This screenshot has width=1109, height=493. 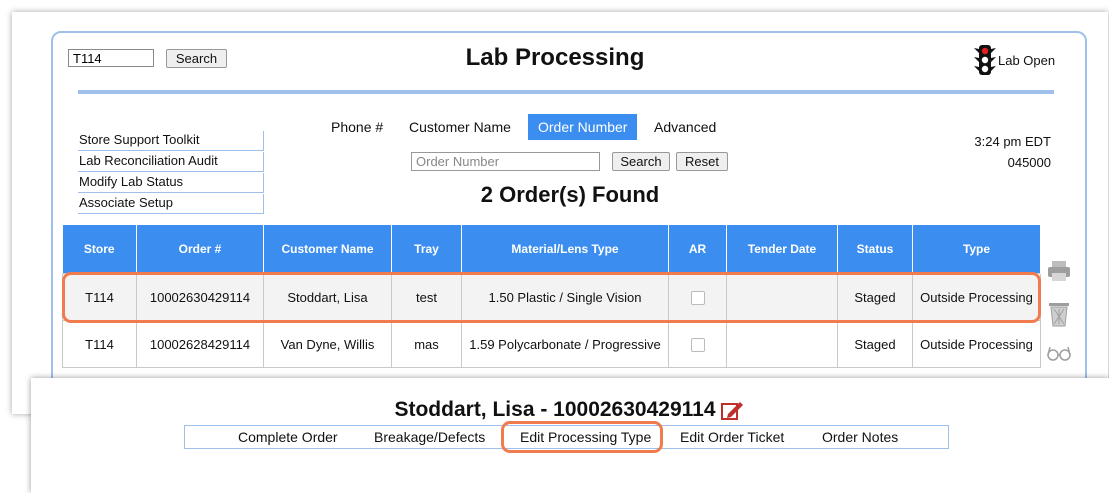 I want to click on tab-customer-name: Customer Name, so click(x=460, y=127).